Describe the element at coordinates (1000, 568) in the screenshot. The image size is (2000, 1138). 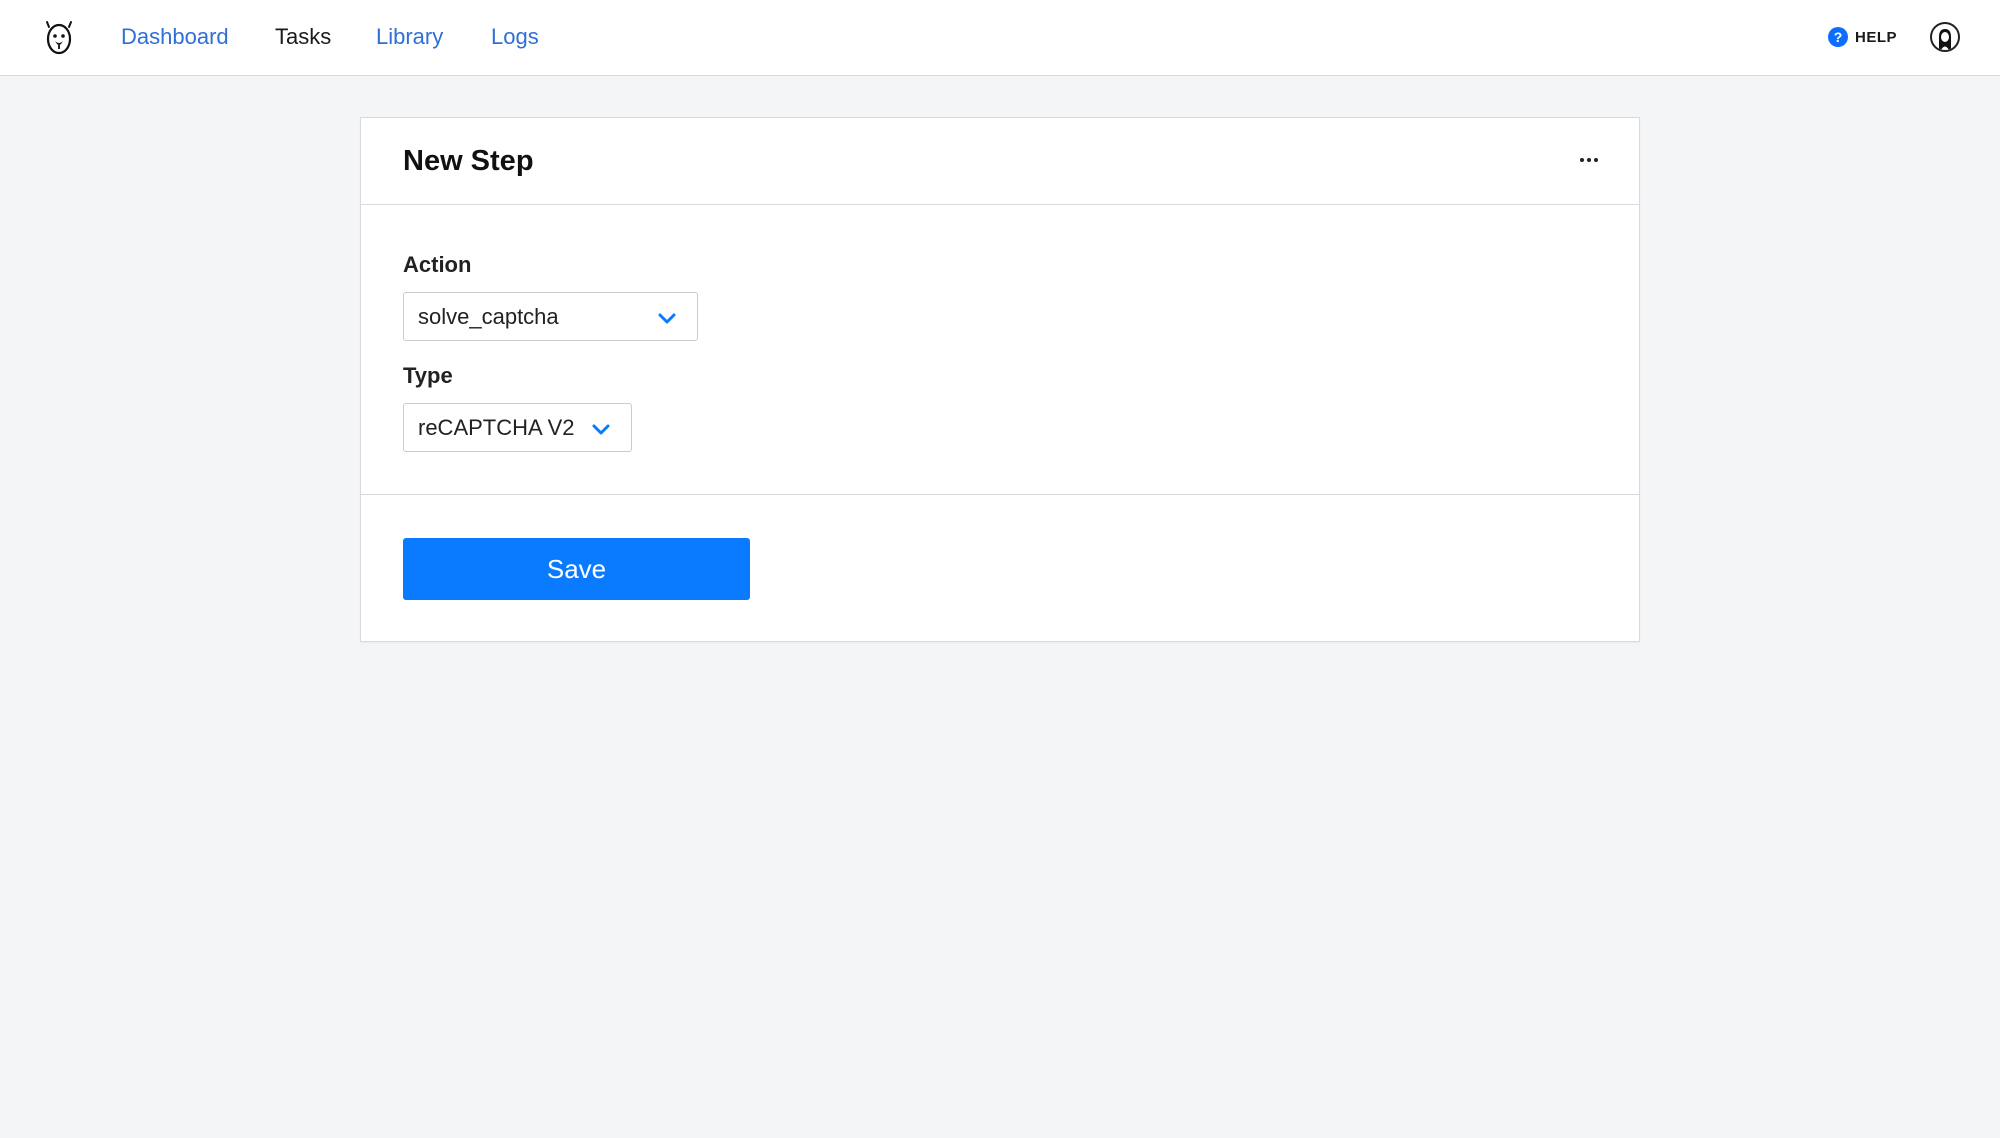
I see `card-footer: Save` at that location.